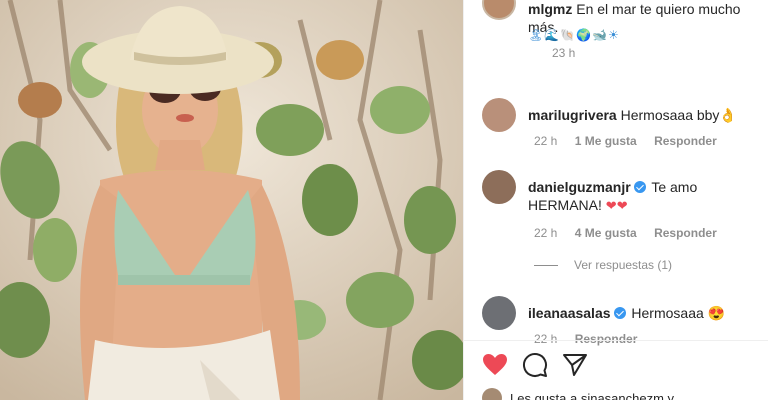 The image size is (768, 400). I want to click on heart-icon, so click(495, 365).